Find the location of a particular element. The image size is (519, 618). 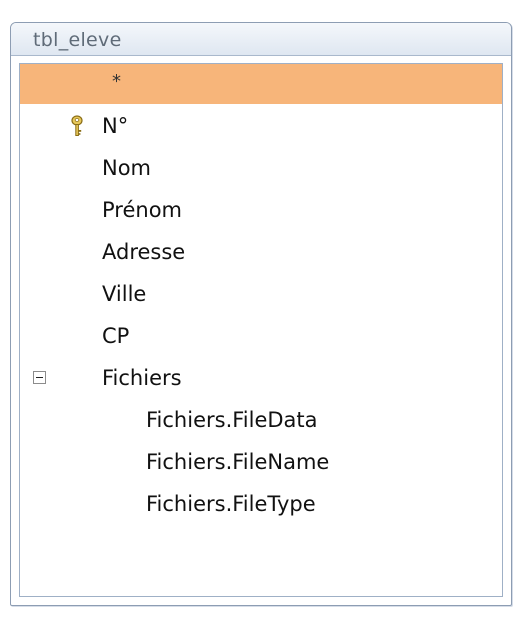

field-row-nom: Nom is located at coordinates (261, 168).